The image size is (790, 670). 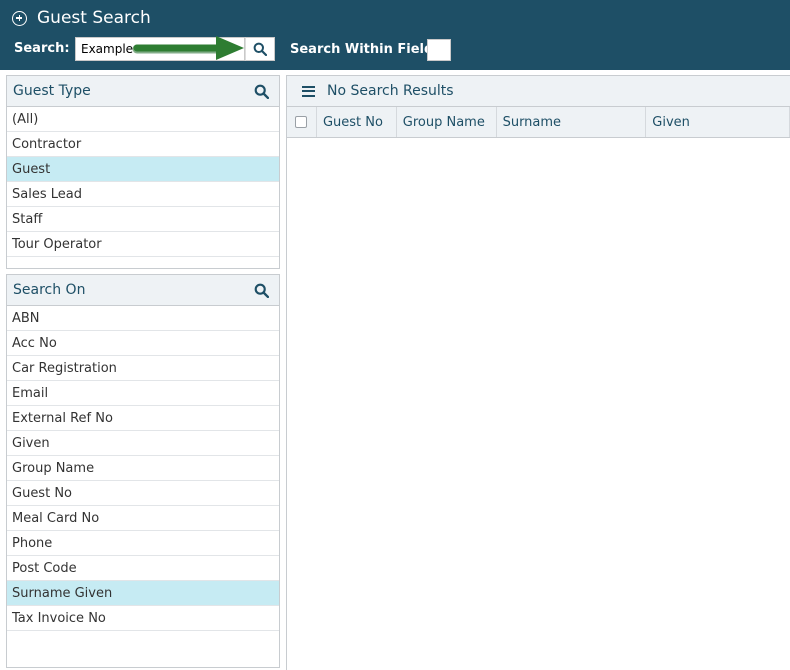 What do you see at coordinates (143, 343) in the screenshot?
I see `search-on-item-acc-no: Acc No` at bounding box center [143, 343].